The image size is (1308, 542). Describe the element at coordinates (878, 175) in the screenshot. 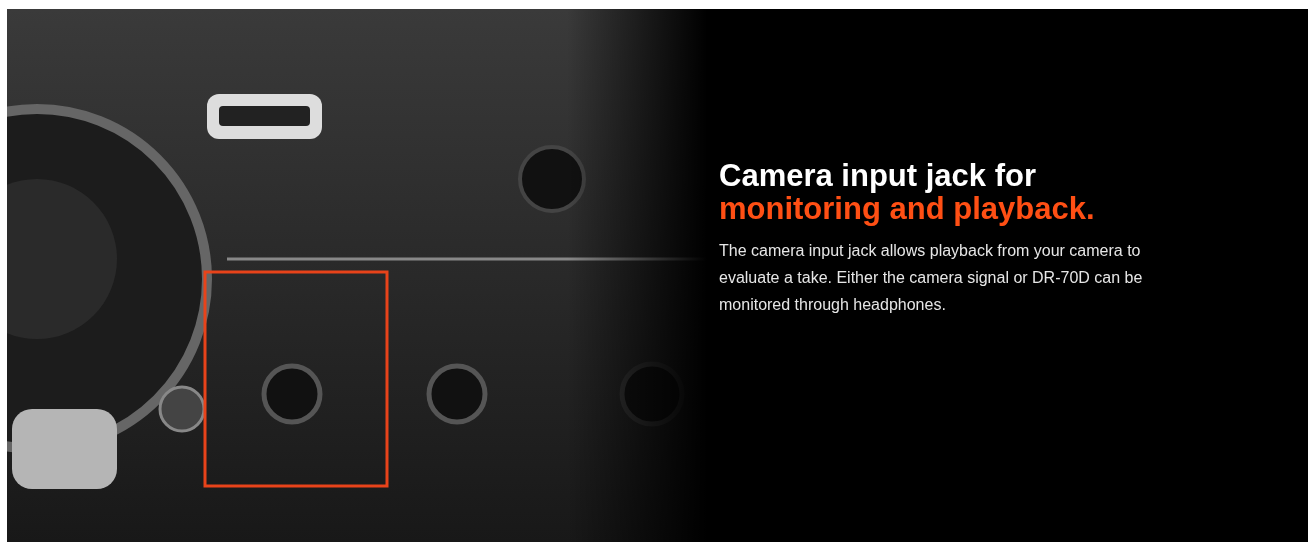

I see `feature-title: Camera input jack for` at that location.